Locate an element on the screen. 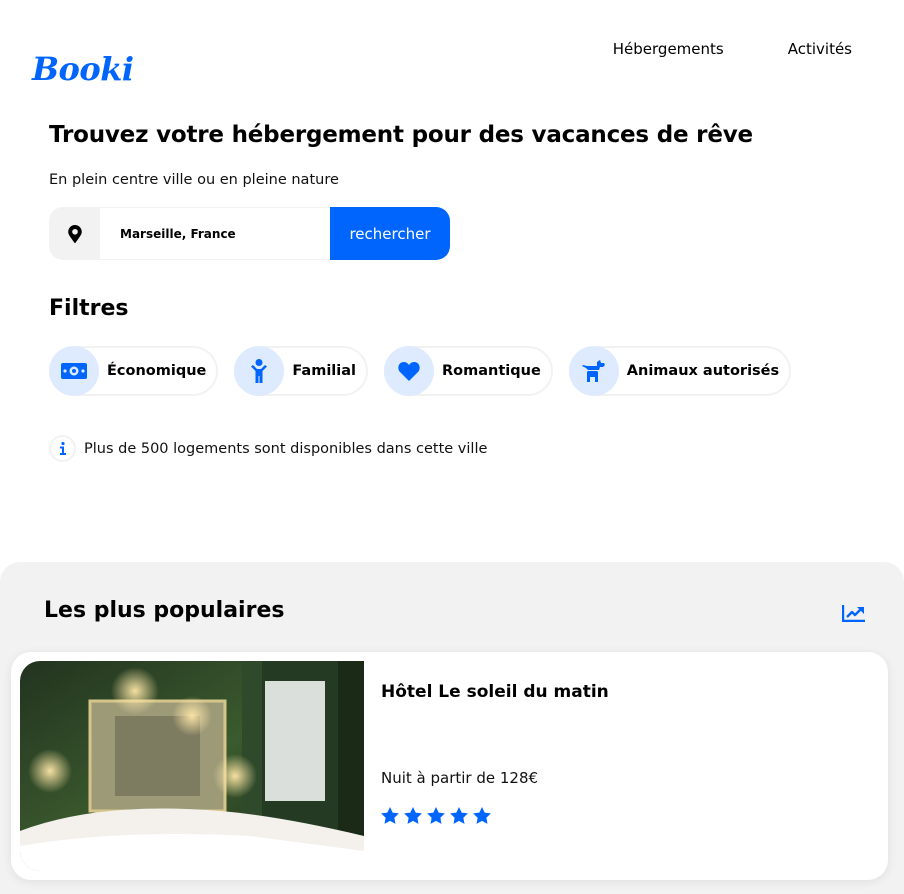 Image resolution: width=904 pixels, height=894 pixels. popular-title: Les plus populaires is located at coordinates (164, 610).